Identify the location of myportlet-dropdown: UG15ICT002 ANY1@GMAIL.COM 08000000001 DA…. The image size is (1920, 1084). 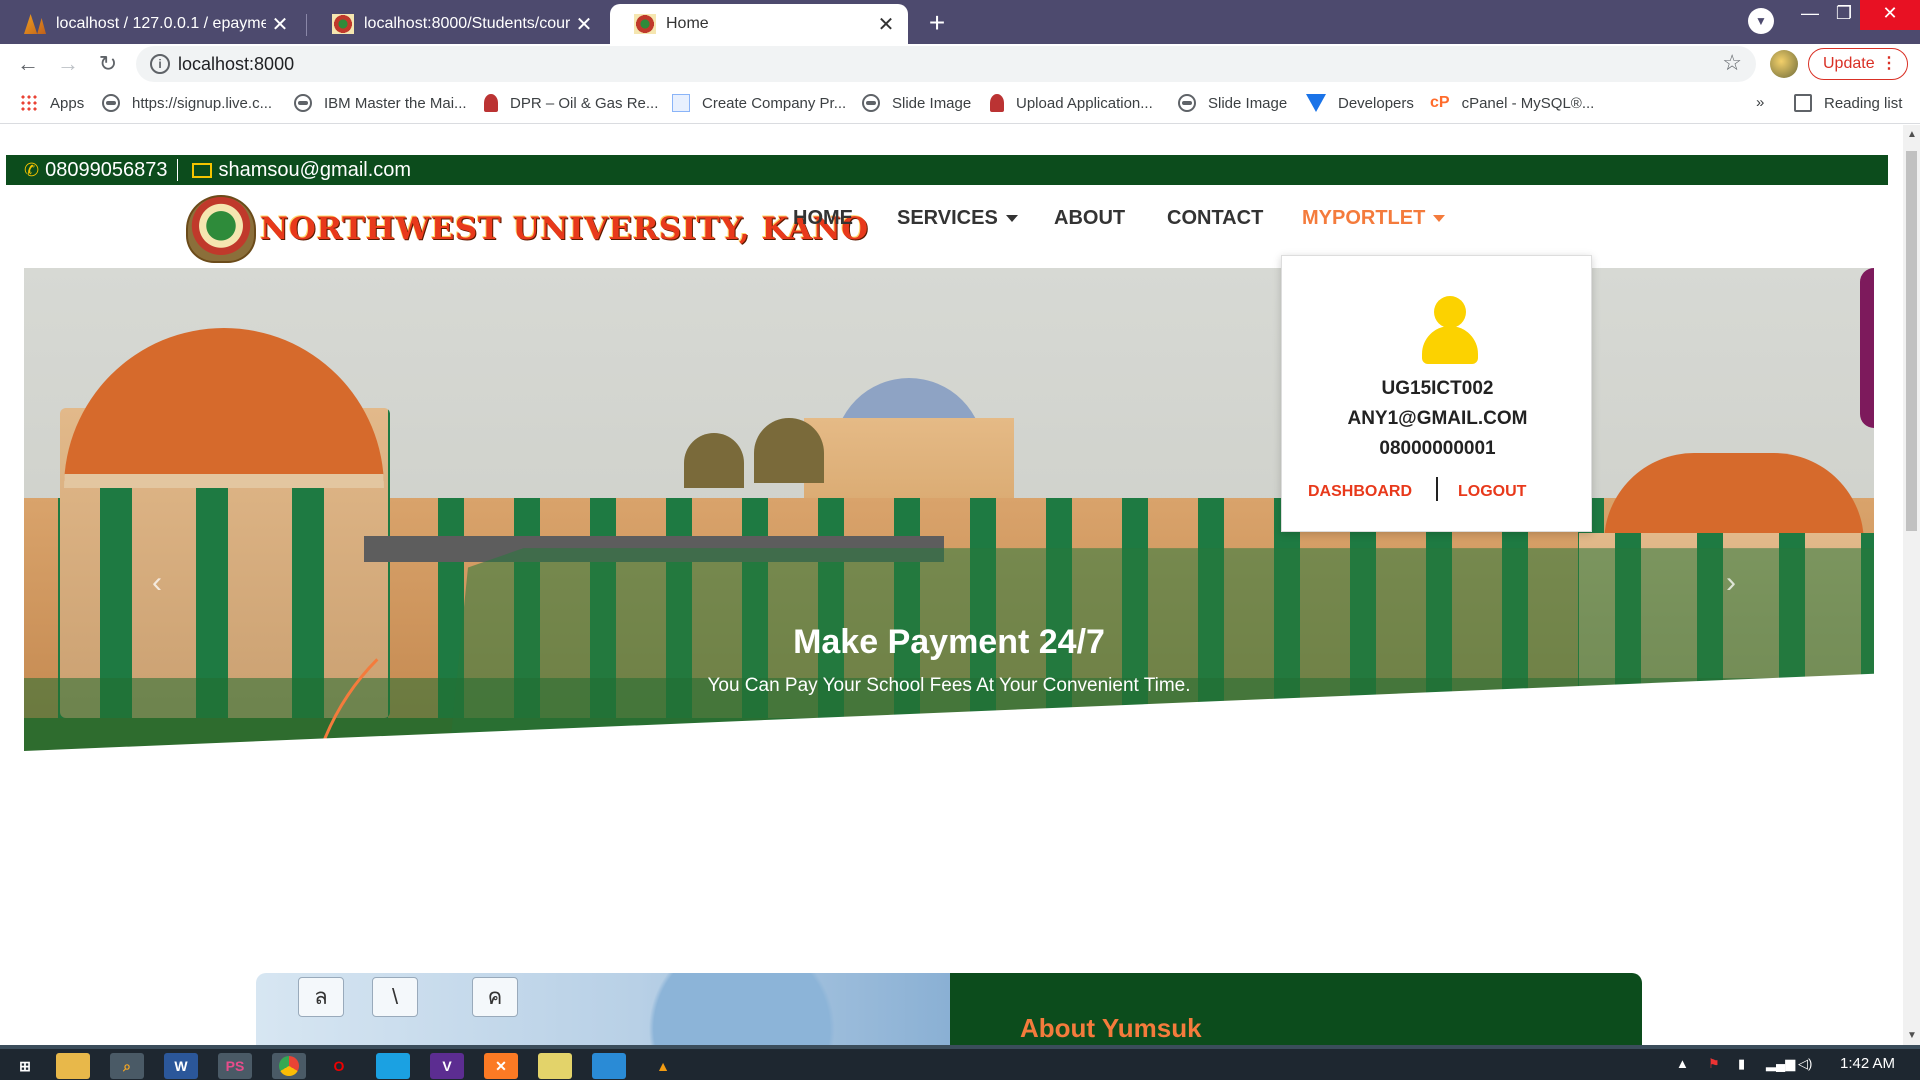
(1436, 393).